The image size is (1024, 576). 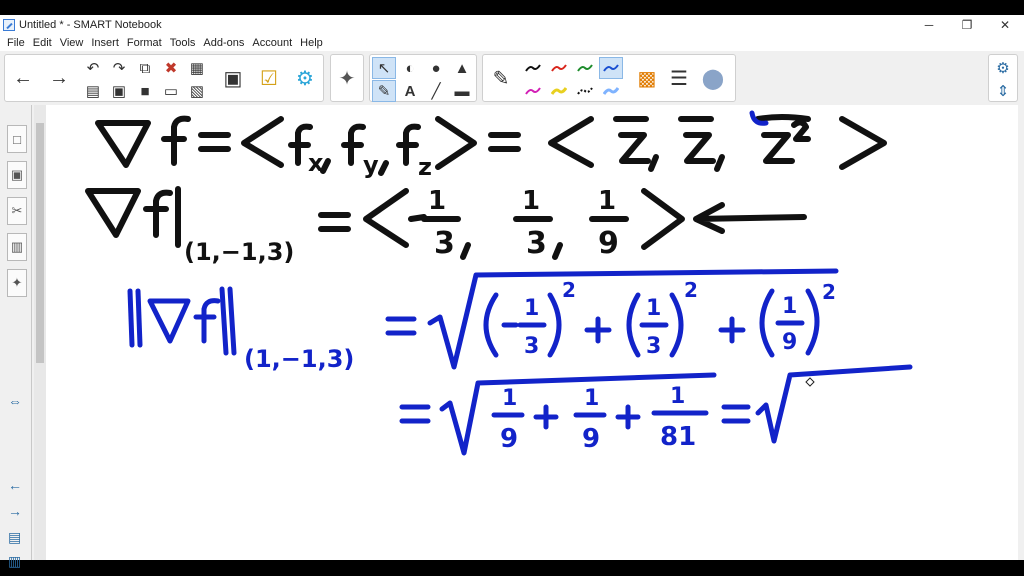 I want to click on ink-term1-numerator: 1, so click(x=531, y=308).